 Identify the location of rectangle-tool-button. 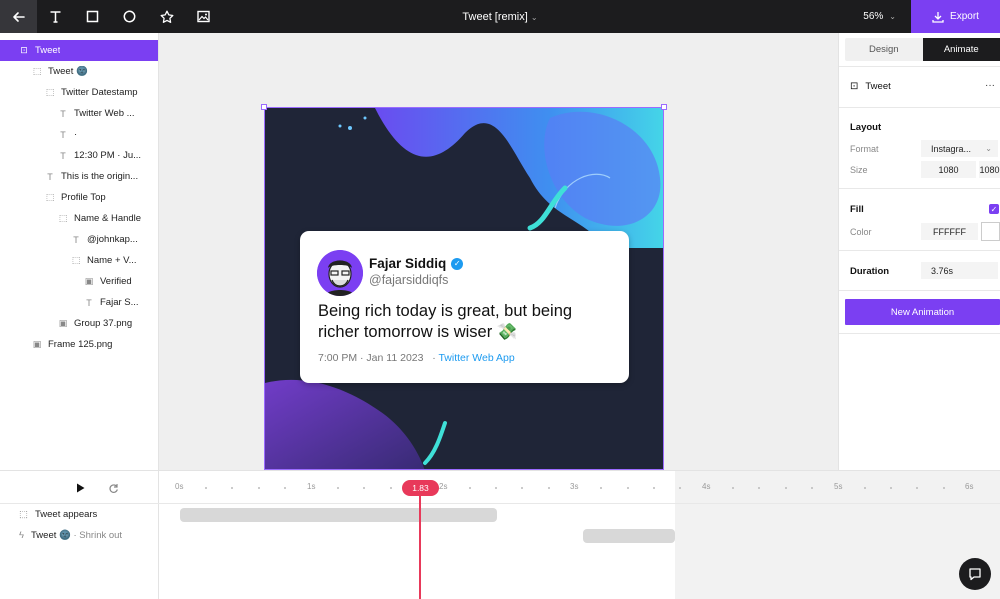
(92, 16).